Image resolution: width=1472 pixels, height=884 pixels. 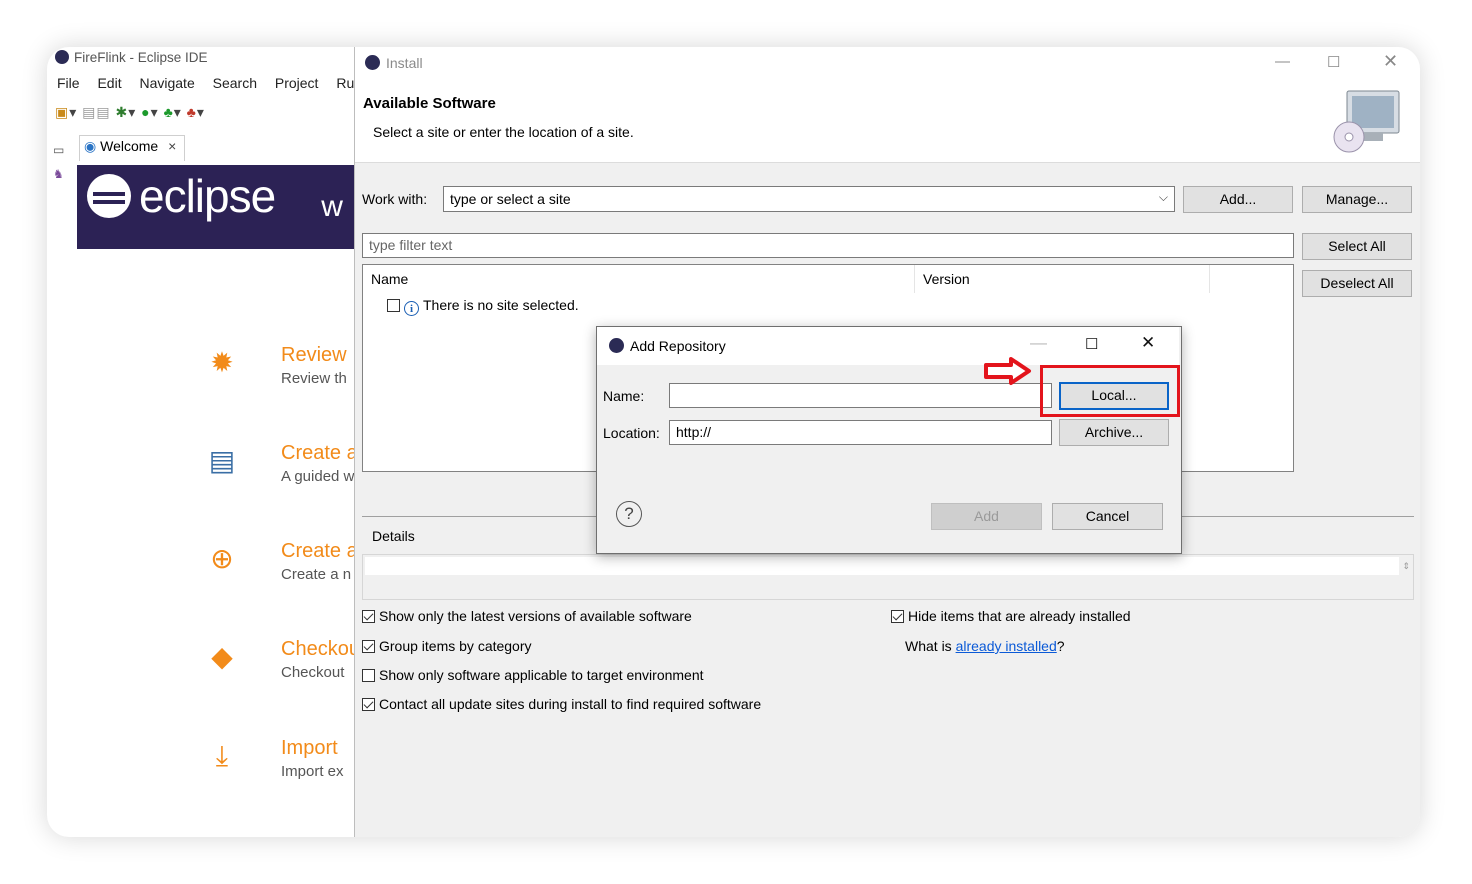 What do you see at coordinates (678, 346) in the screenshot?
I see `dialog-title: Add Repository` at bounding box center [678, 346].